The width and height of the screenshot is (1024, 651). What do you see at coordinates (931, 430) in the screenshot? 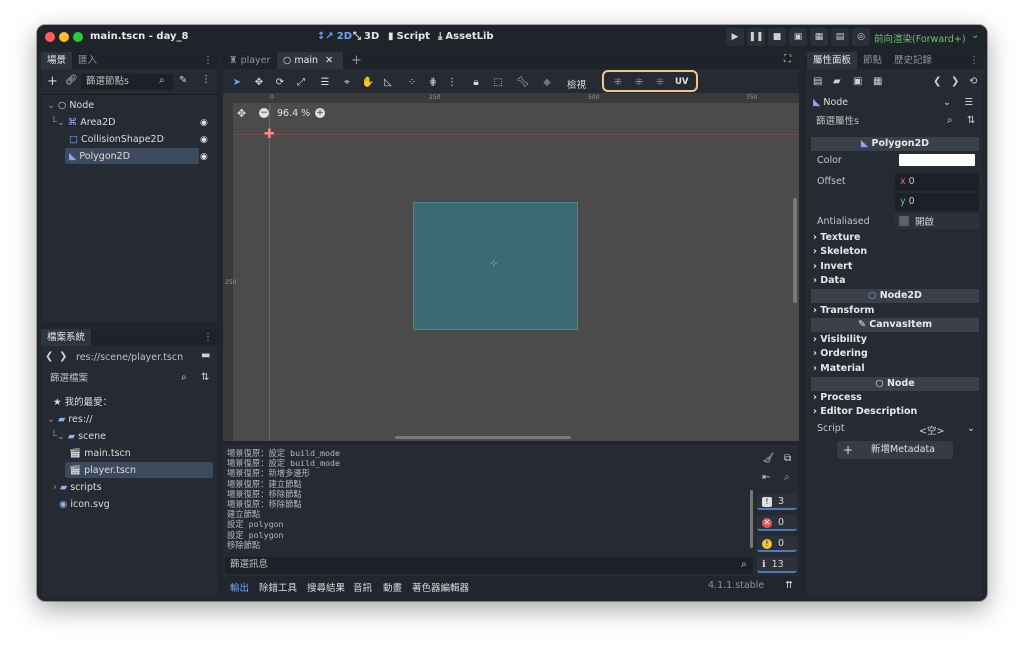
I see `script-value: <空>` at bounding box center [931, 430].